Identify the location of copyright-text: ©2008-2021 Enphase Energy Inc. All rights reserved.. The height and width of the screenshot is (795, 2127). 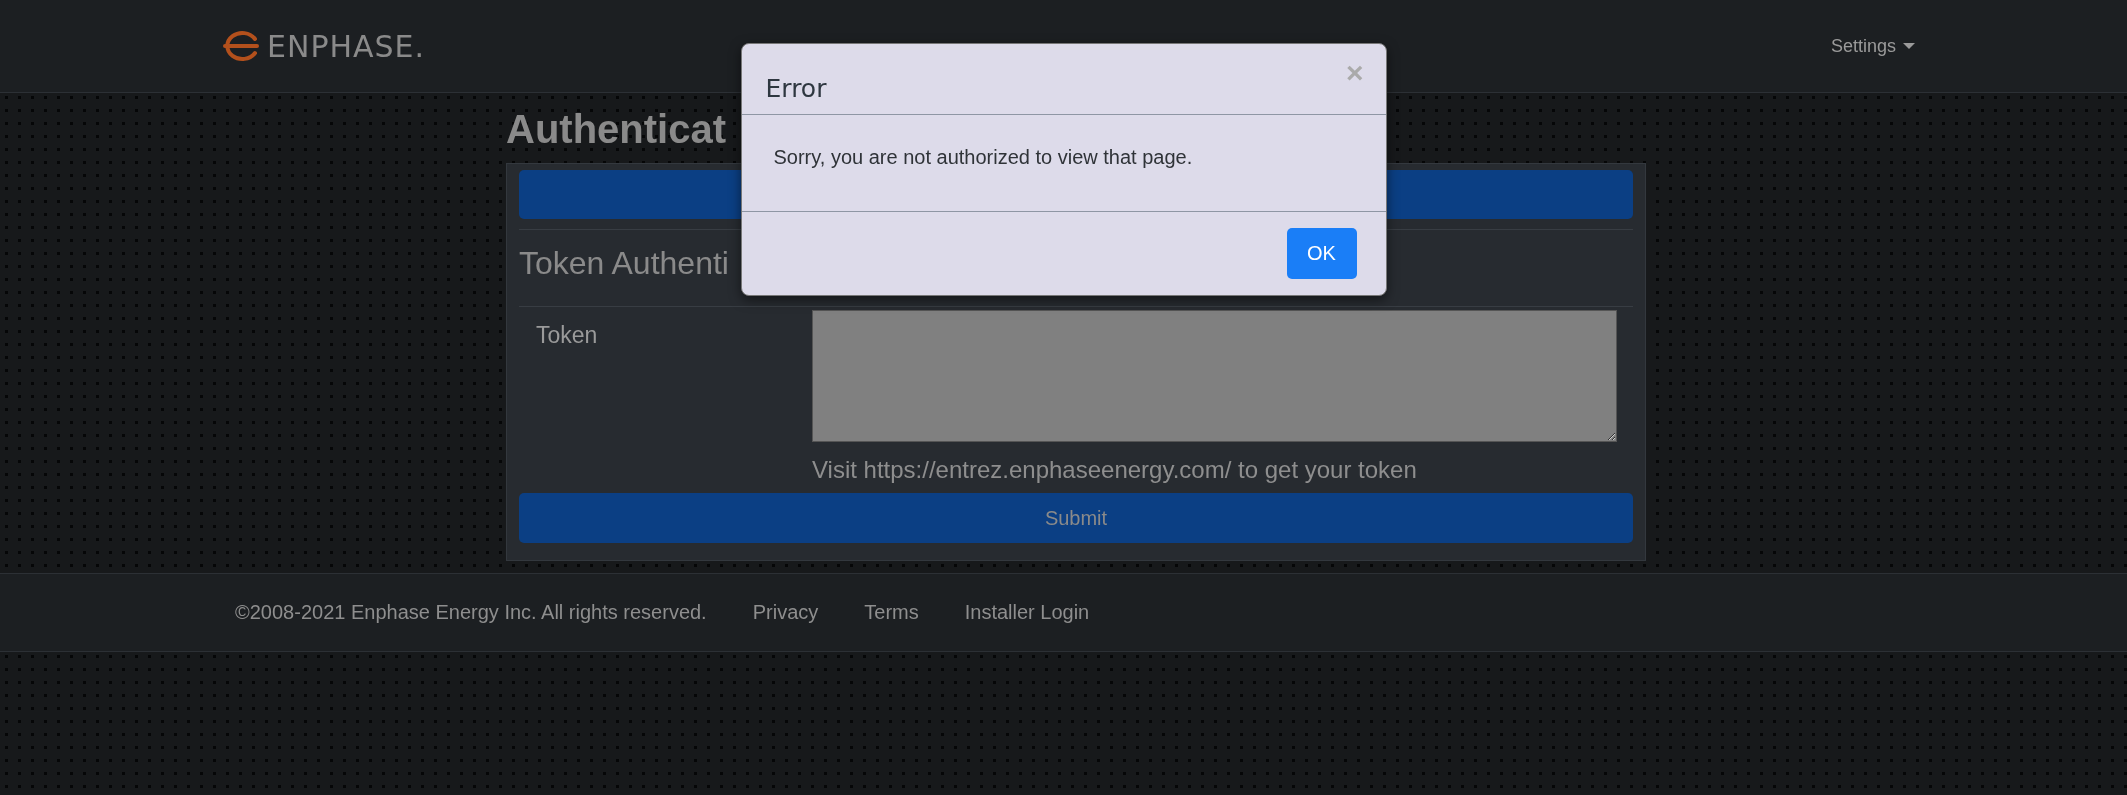
(471, 612).